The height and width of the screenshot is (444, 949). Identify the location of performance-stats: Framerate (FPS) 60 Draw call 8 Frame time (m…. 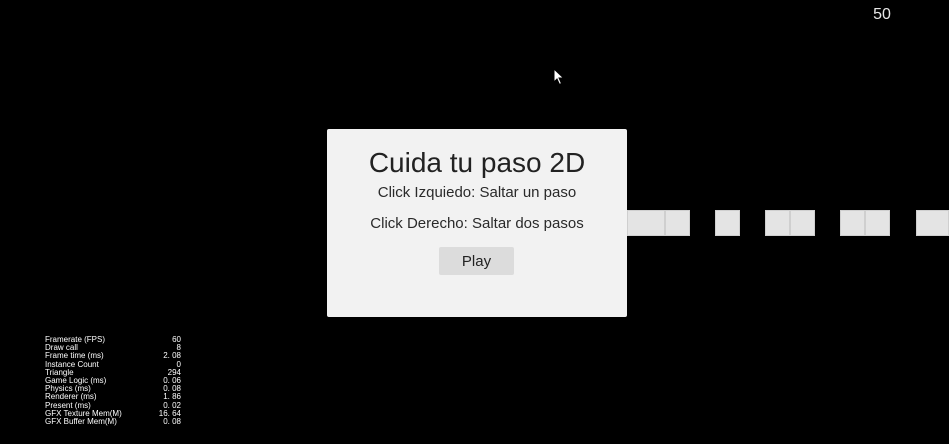
(113, 381).